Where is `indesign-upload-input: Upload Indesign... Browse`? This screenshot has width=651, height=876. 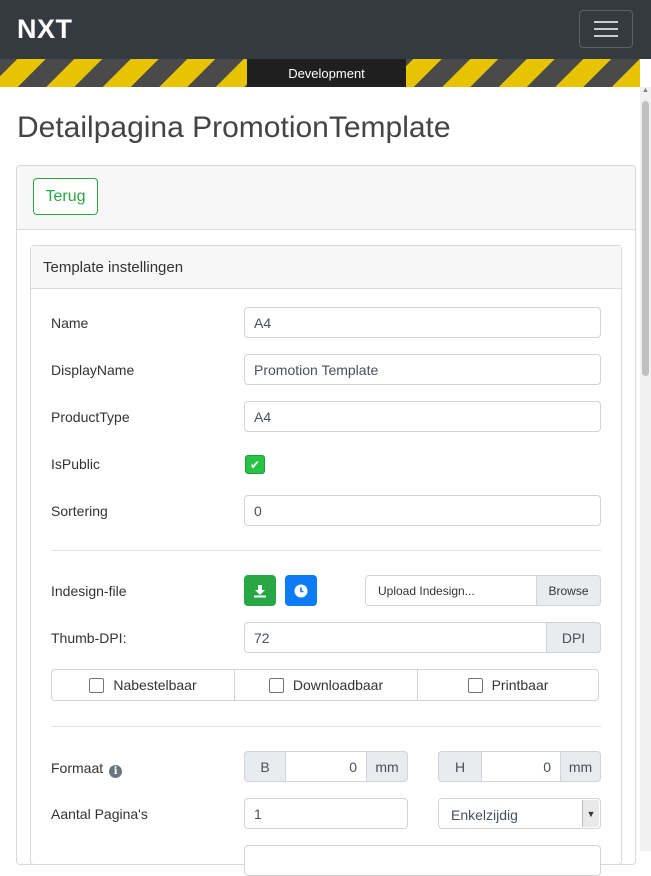 indesign-upload-input: Upload Indesign... Browse is located at coordinates (483, 590).